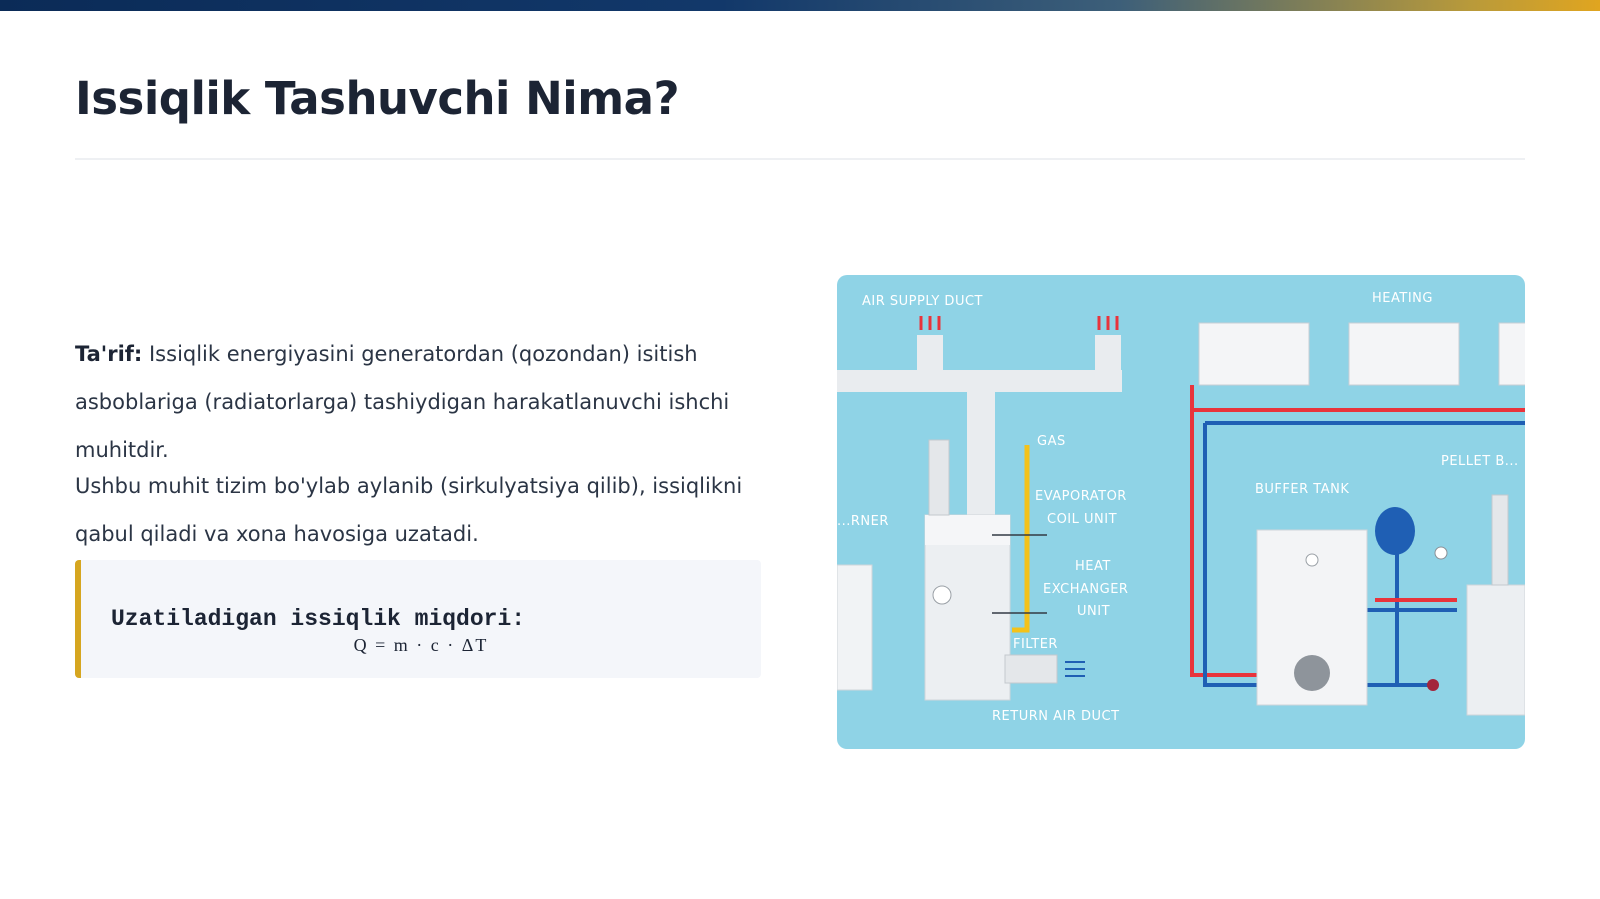 The width and height of the screenshot is (1600, 899). What do you see at coordinates (1056, 716) in the screenshot?
I see `label-return-air-duct: RETURN AIR DUCT` at bounding box center [1056, 716].